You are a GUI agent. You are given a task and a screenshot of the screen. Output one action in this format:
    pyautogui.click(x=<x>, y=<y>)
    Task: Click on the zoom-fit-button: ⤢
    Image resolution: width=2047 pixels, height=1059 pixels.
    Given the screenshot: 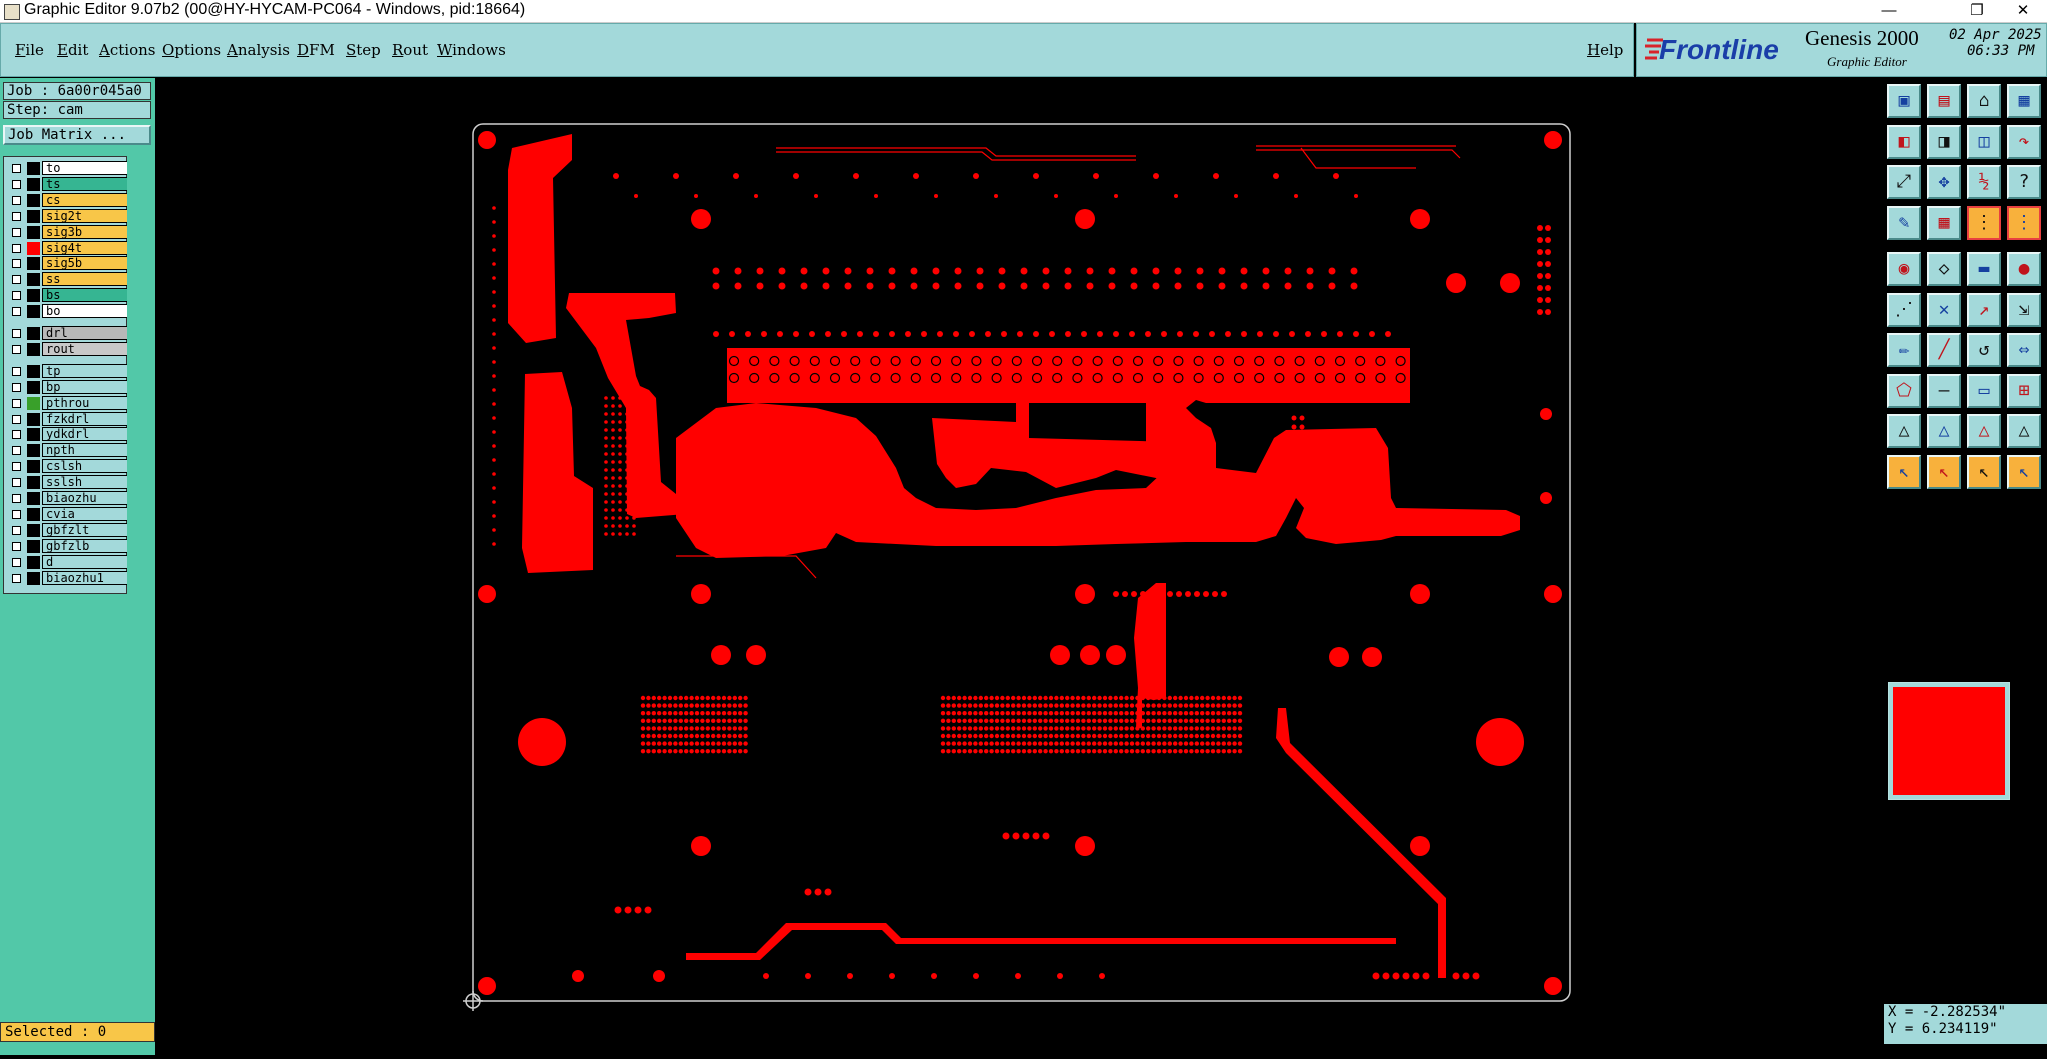 What is the action you would take?
    pyautogui.click(x=1904, y=182)
    